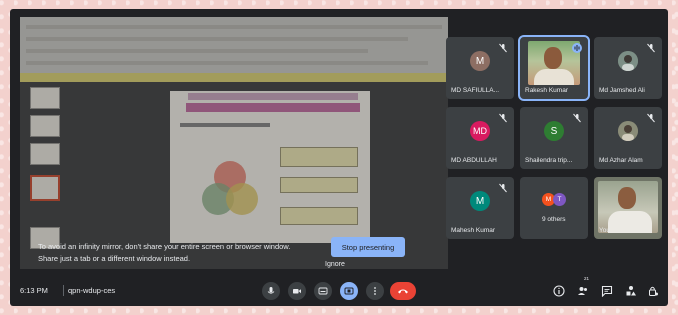 This screenshot has width=678, height=315. Describe the element at coordinates (63, 290) in the screenshot. I see `divider` at that location.